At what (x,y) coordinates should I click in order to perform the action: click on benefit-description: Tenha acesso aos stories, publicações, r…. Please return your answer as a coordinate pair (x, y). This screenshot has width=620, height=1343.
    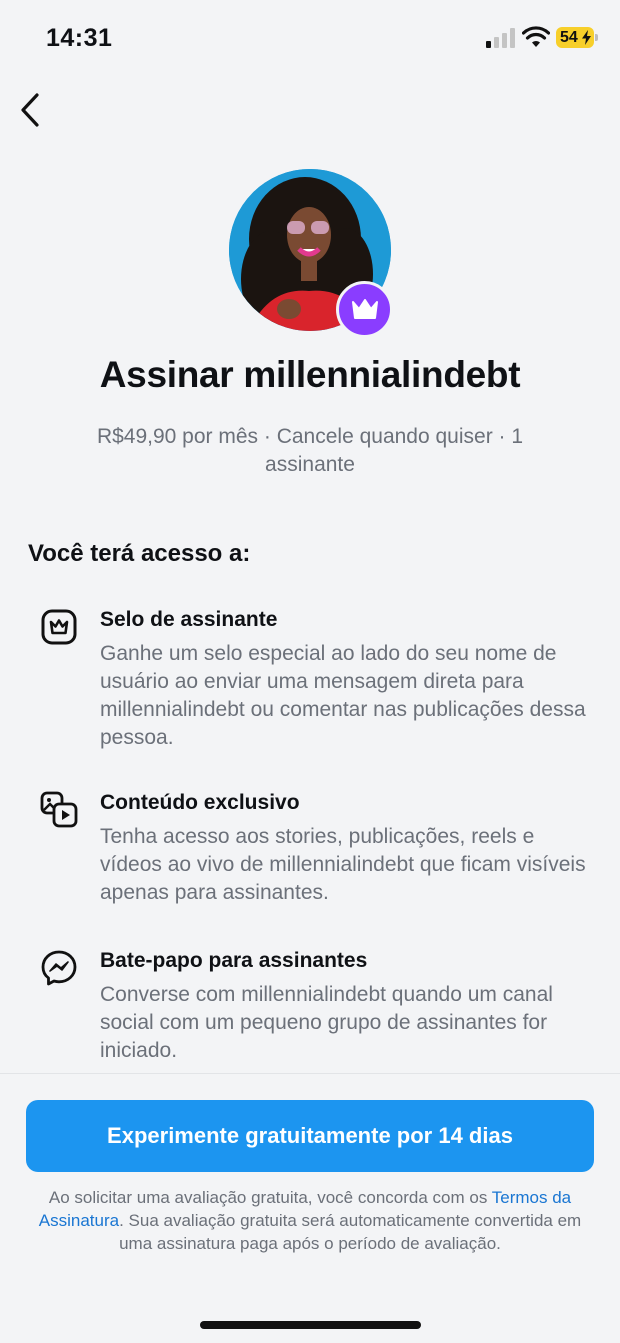
    Looking at the image, I should click on (343, 864).